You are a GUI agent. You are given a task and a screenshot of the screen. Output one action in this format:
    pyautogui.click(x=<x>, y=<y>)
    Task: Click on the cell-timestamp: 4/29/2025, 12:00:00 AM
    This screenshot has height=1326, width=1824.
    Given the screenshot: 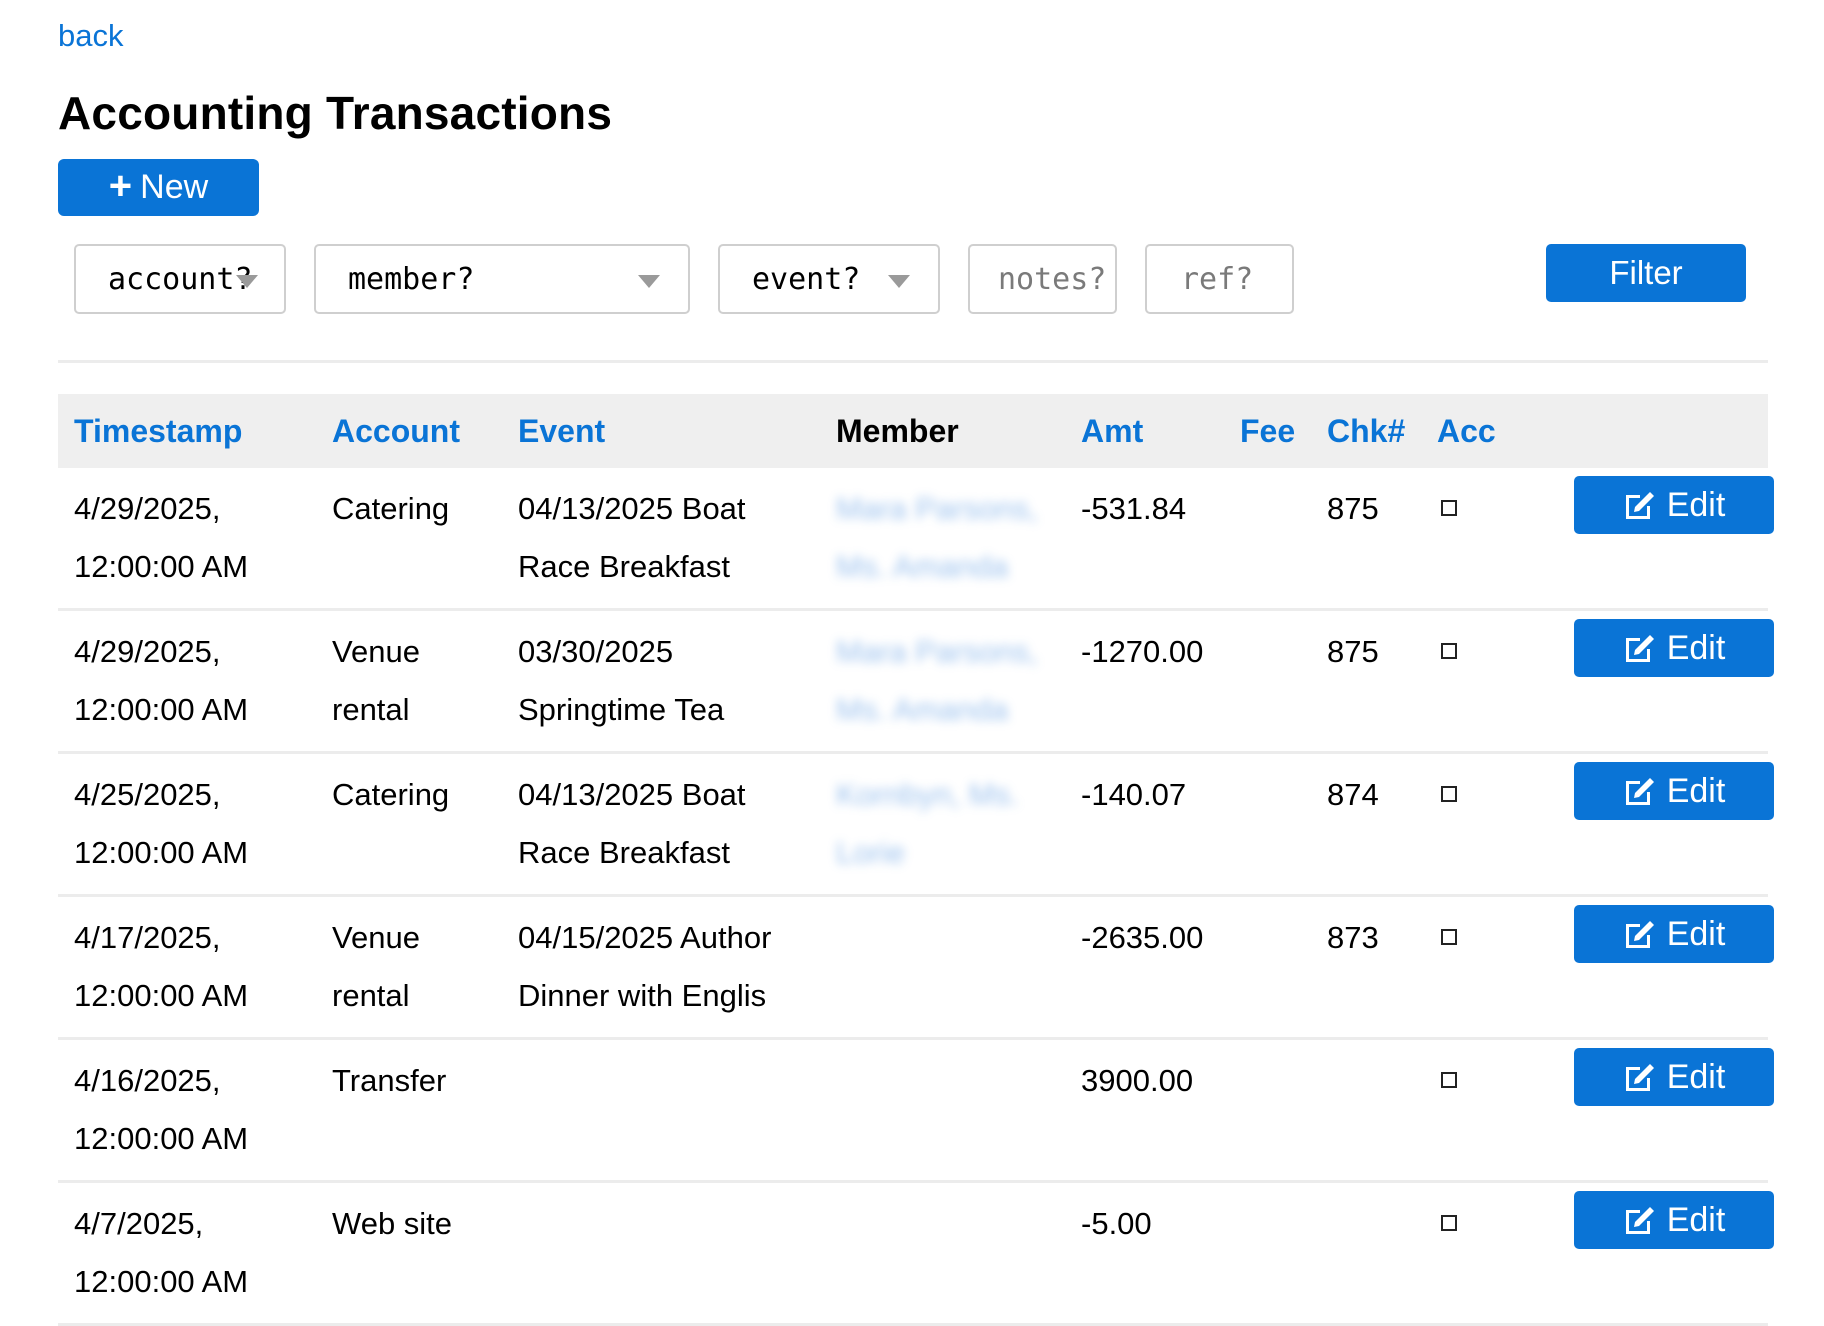 What is the action you would take?
    pyautogui.click(x=187, y=681)
    